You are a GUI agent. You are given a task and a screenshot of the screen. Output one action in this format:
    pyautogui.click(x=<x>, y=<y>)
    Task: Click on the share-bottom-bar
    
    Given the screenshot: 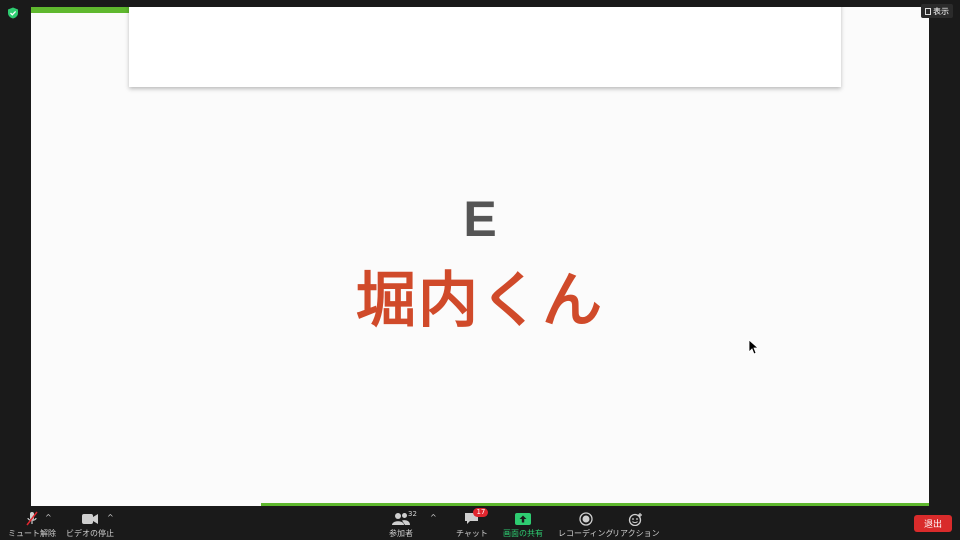 What is the action you would take?
    pyautogui.click(x=595, y=504)
    